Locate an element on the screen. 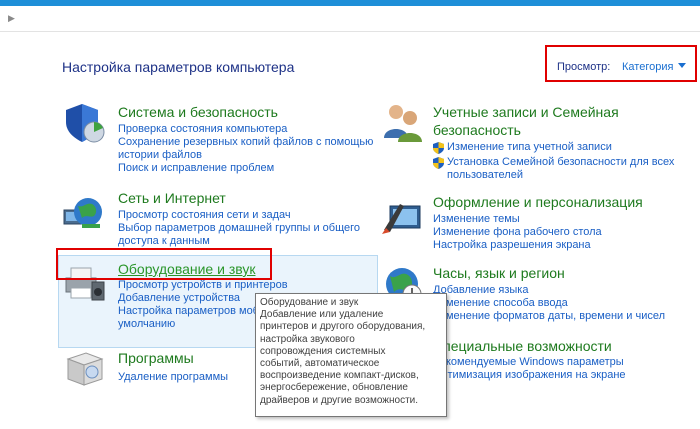 The width and height of the screenshot is (700, 429). category-title-system: Система и безопасность is located at coordinates (198, 112).